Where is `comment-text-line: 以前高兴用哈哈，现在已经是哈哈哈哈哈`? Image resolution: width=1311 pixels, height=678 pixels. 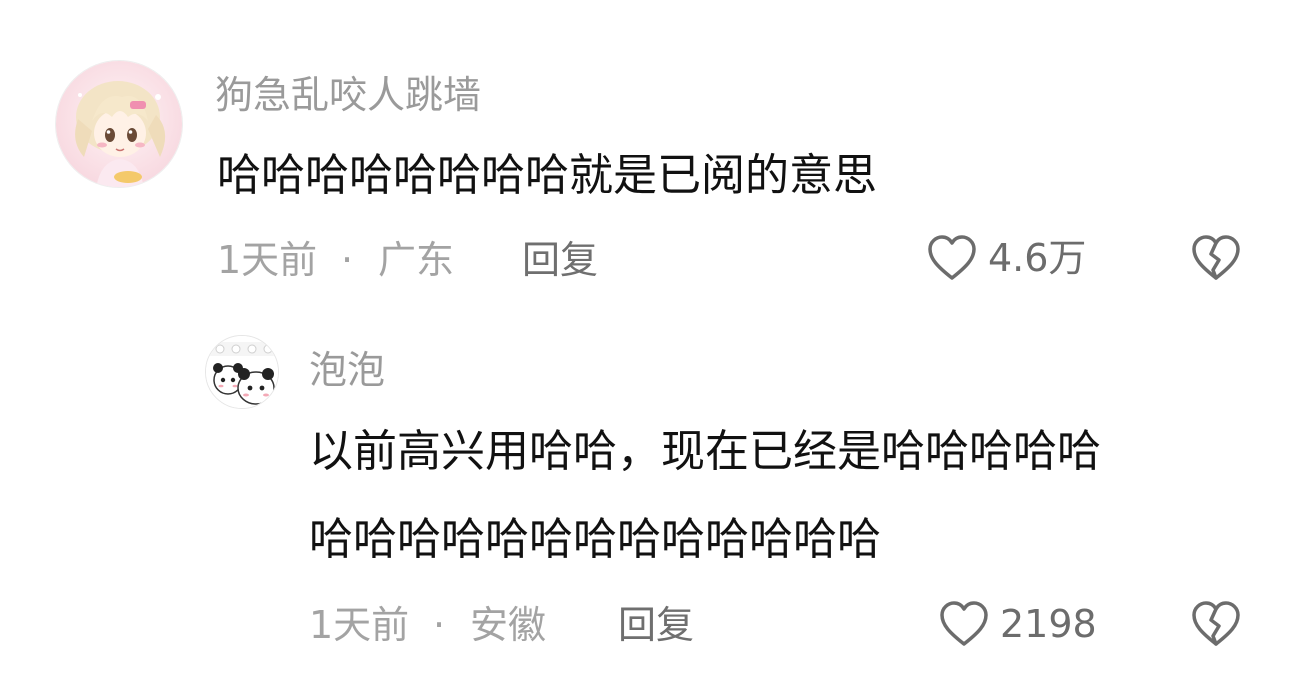
comment-text-line: 以前高兴用哈哈，现在已经是哈哈哈哈哈 is located at coordinates (705, 451).